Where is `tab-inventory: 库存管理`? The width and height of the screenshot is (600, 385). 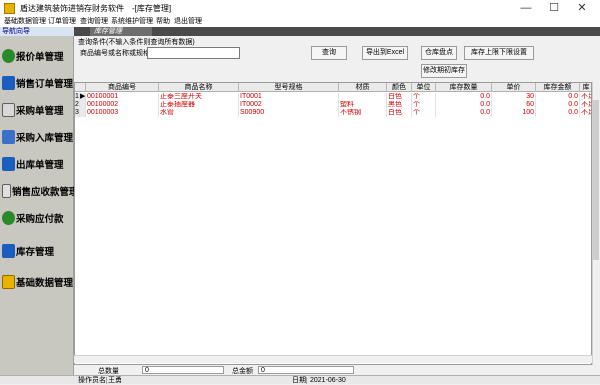 tab-inventory: 库存管理 is located at coordinates (121, 31).